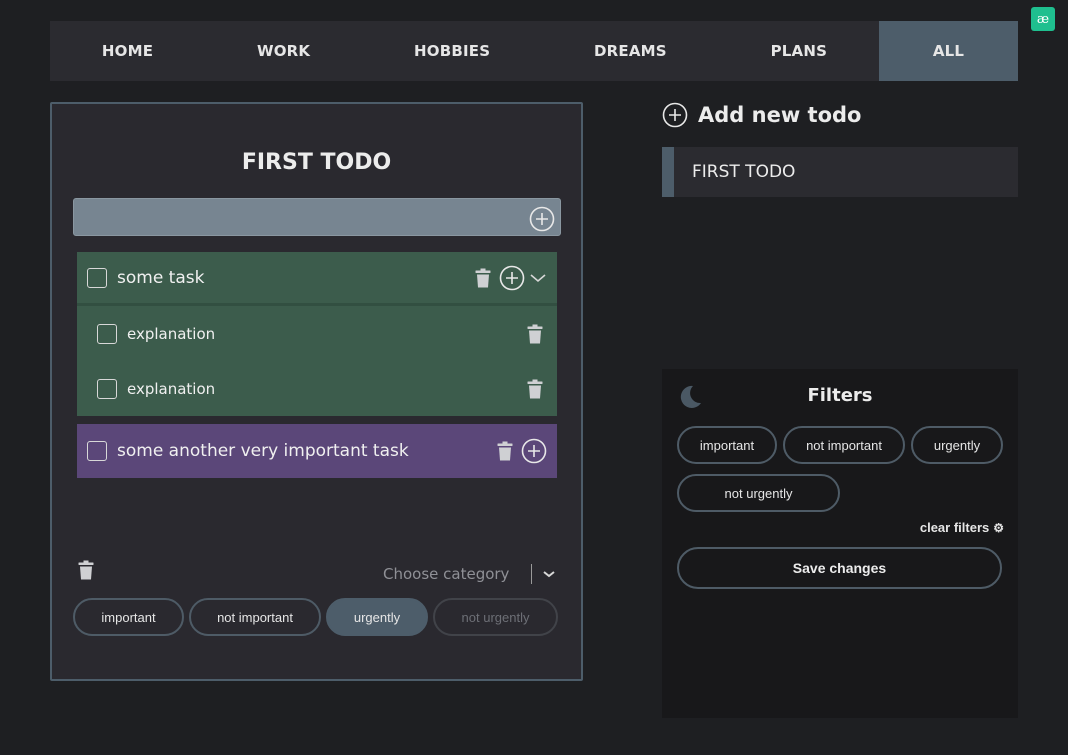 The height and width of the screenshot is (755, 1068). I want to click on task-row: some task, so click(317, 279).